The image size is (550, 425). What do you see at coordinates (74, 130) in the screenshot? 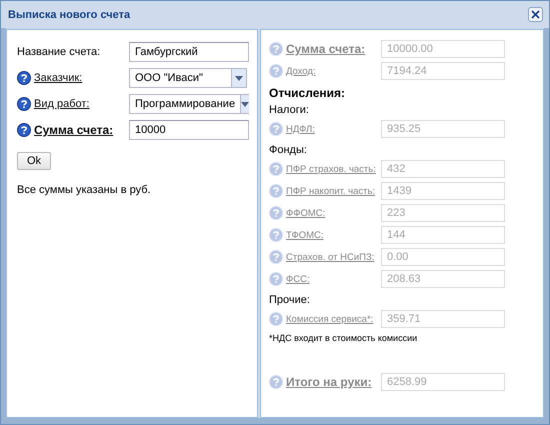
I see `field-link: Сумма счета:` at bounding box center [74, 130].